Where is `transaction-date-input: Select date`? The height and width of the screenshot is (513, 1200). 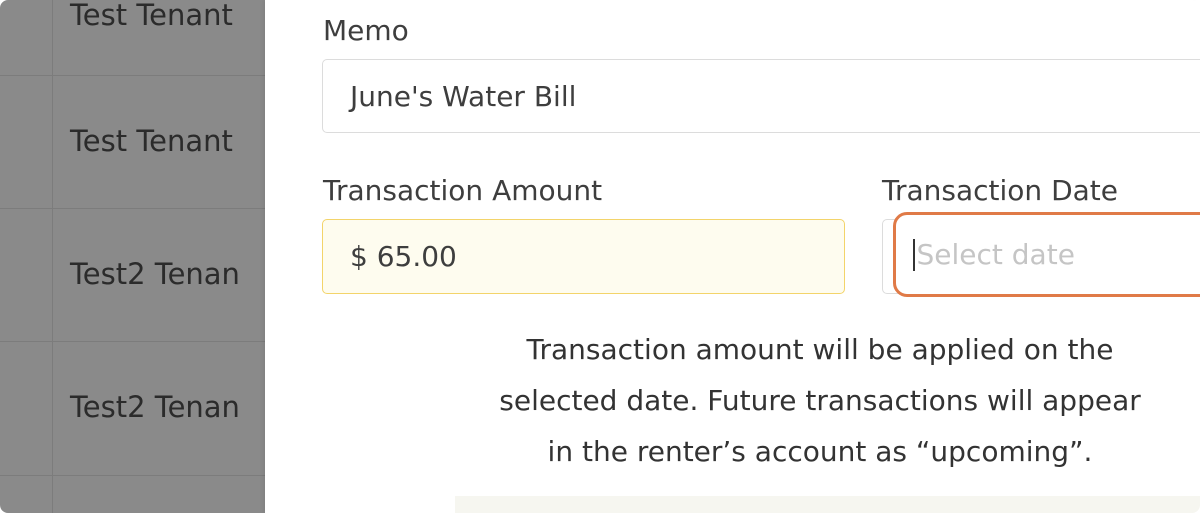 transaction-date-input: Select date is located at coordinates (1046, 254).